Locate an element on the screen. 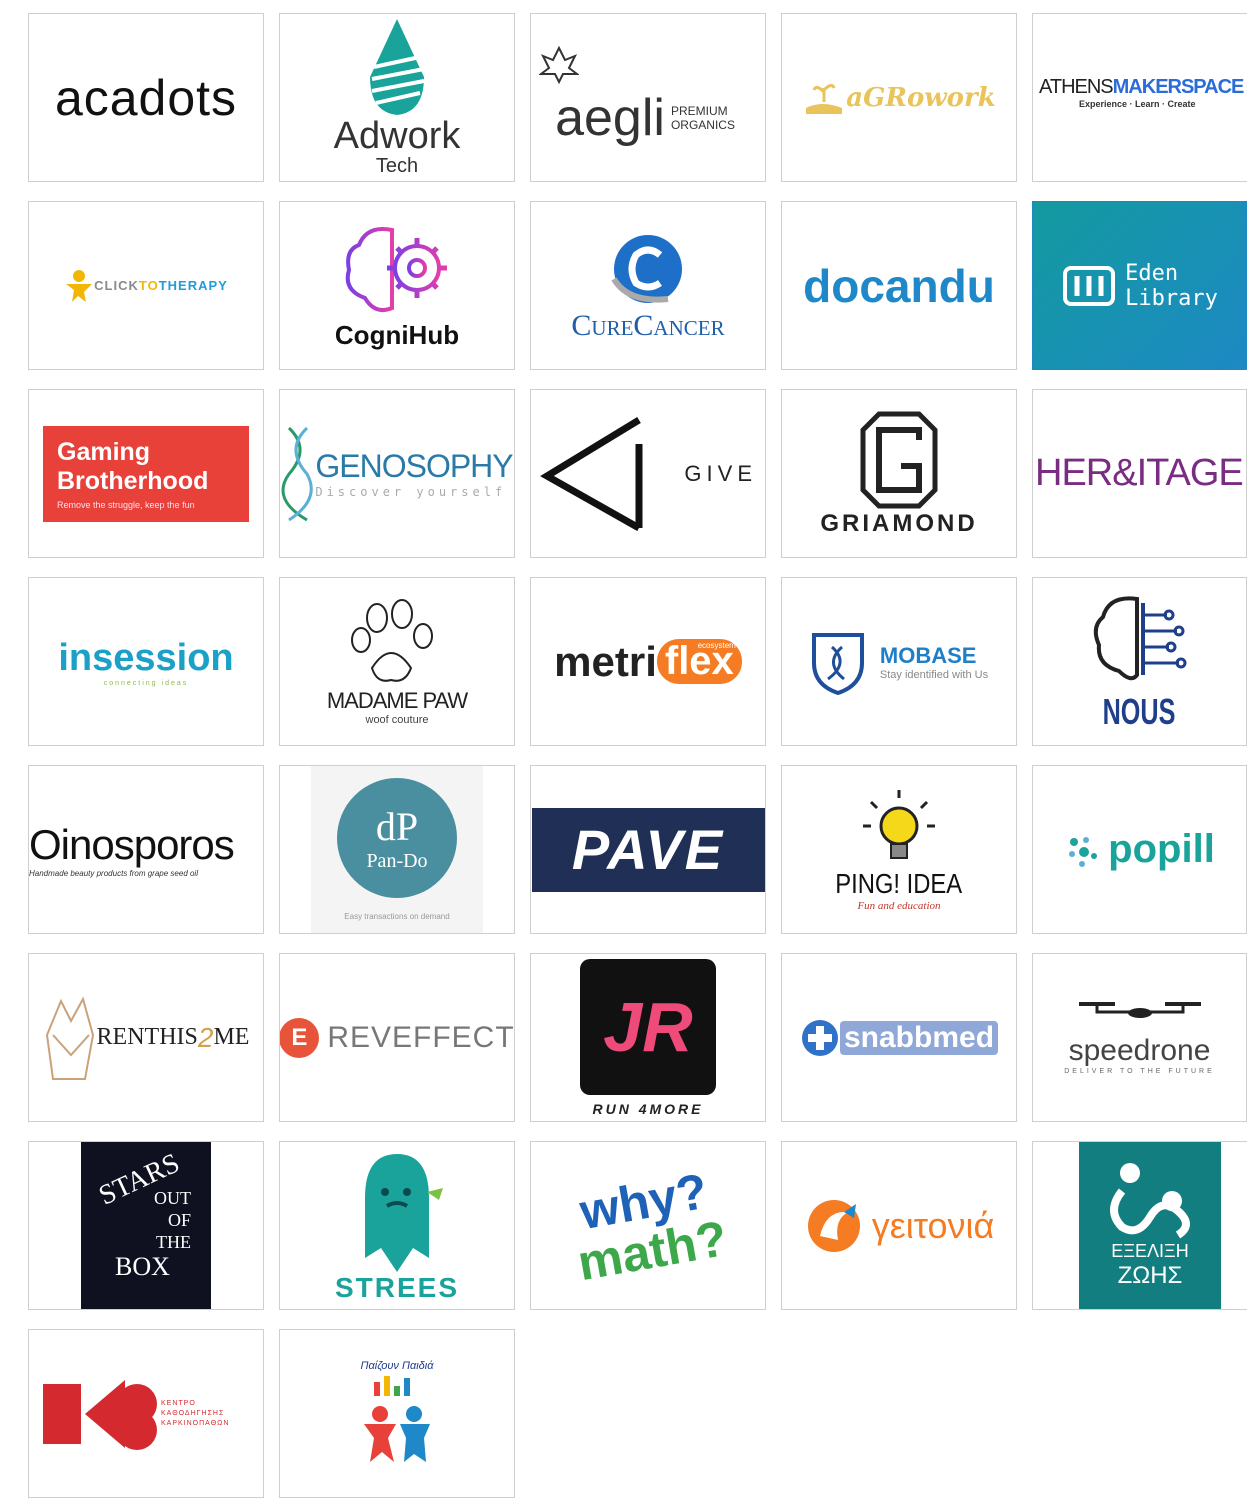 The height and width of the screenshot is (1498, 1247). swirl-circle-icon is located at coordinates (833, 1225).